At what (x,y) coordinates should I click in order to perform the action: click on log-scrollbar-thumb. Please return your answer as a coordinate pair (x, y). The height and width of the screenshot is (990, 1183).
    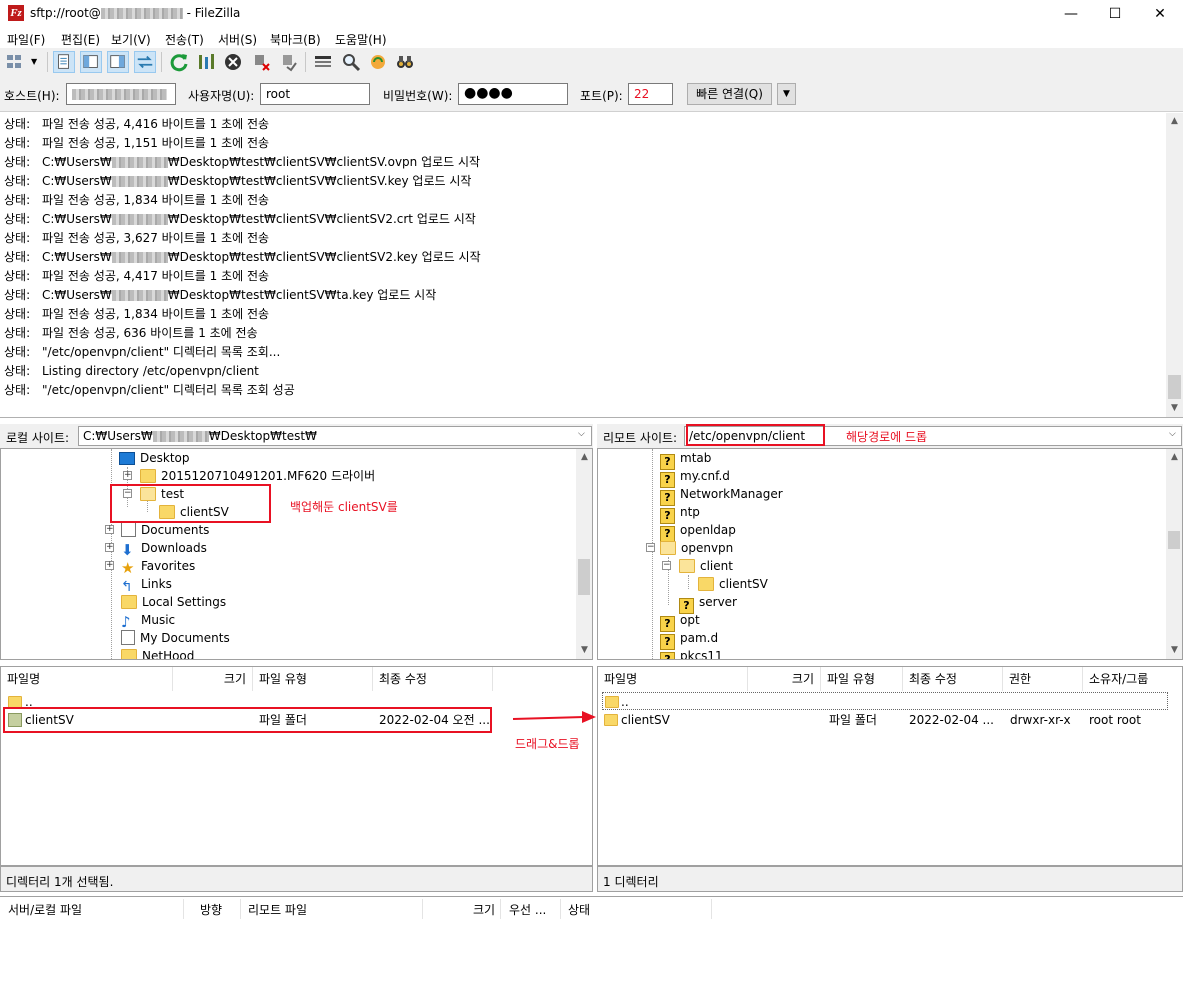
    Looking at the image, I should click on (1174, 387).